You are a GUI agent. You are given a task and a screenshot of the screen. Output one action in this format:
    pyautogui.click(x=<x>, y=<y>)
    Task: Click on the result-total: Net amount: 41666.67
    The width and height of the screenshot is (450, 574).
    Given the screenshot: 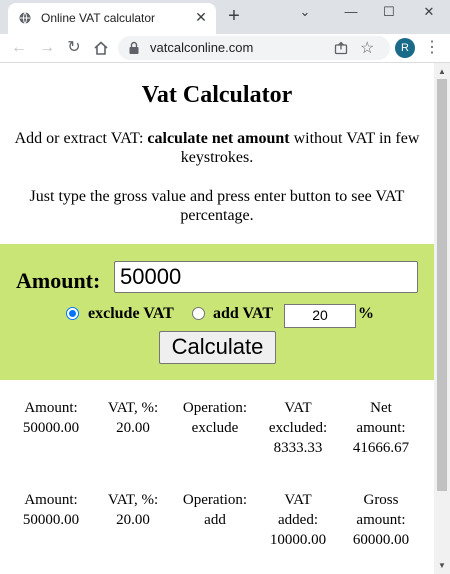 What is the action you would take?
    pyautogui.click(x=381, y=428)
    